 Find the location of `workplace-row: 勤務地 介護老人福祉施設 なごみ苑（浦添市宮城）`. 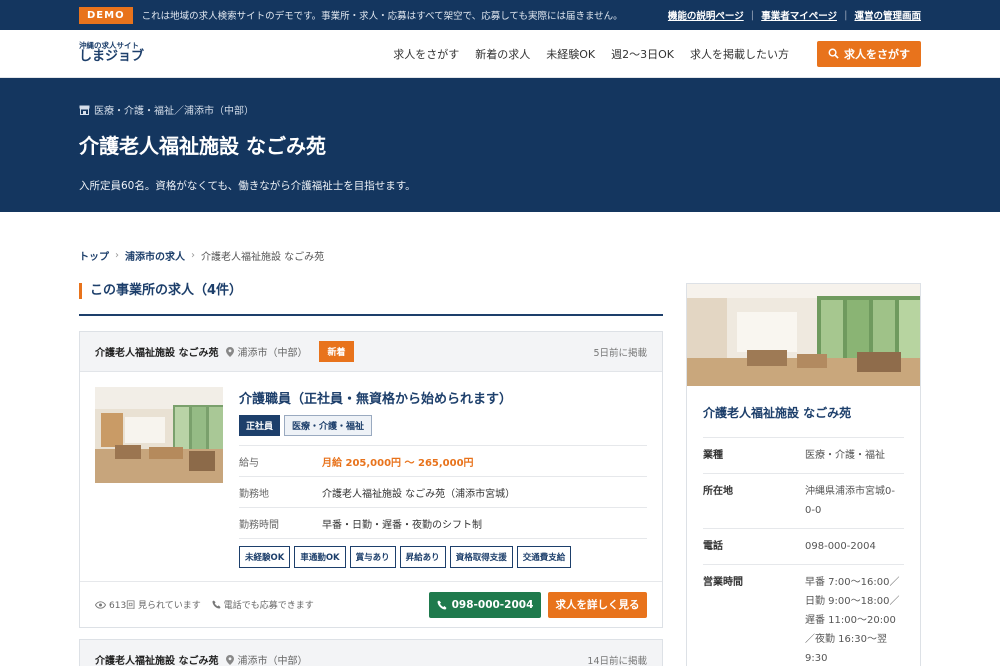

workplace-row: 勤務地 介護老人福祉施設 なごみ苑（浦添市宮城） is located at coordinates (443, 492).